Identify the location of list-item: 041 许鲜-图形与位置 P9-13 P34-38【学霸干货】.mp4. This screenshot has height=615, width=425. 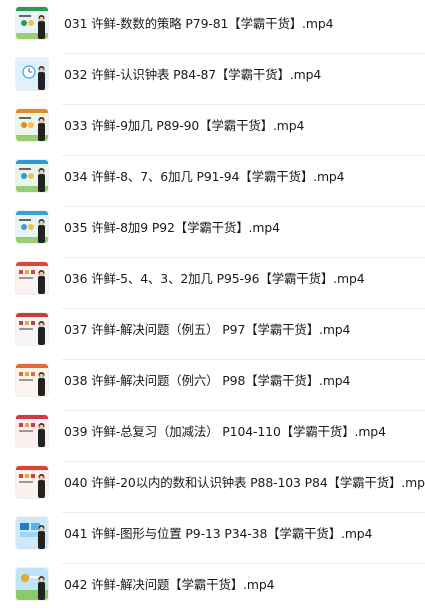
(212, 538).